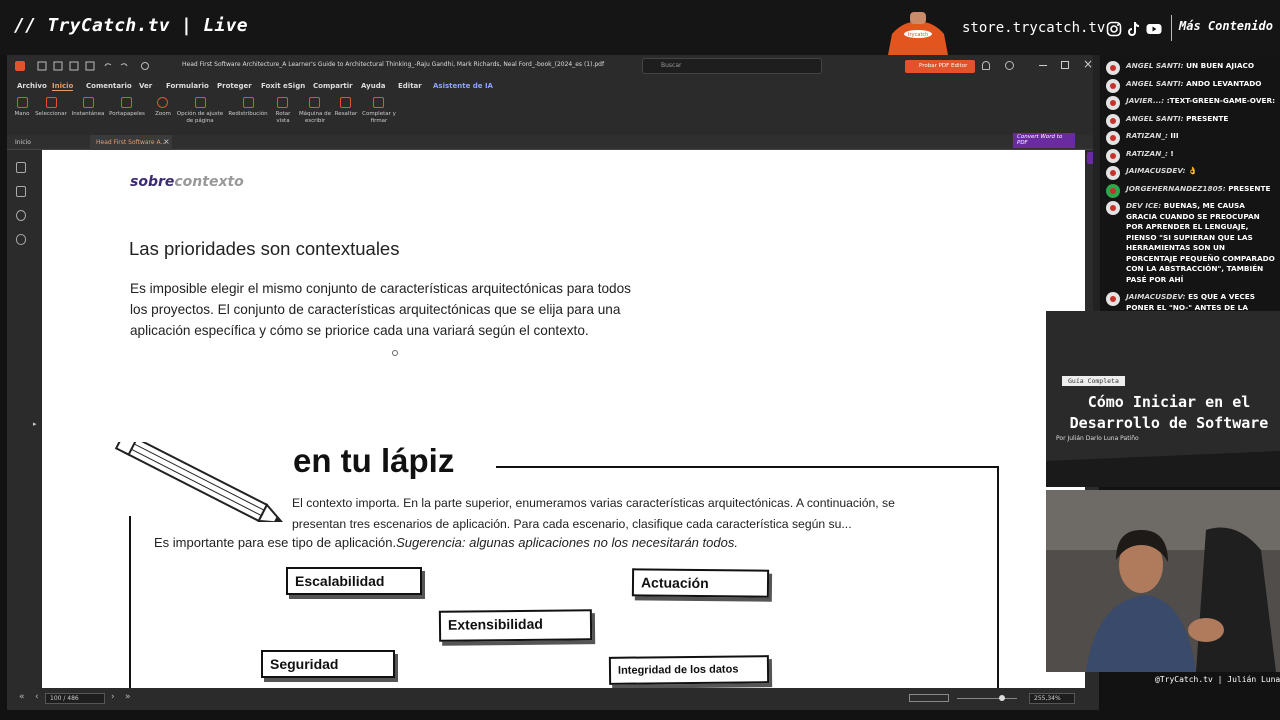  Describe the element at coordinates (1044, 140) in the screenshot. I see `convert-button: Convert Word to PDF` at that location.